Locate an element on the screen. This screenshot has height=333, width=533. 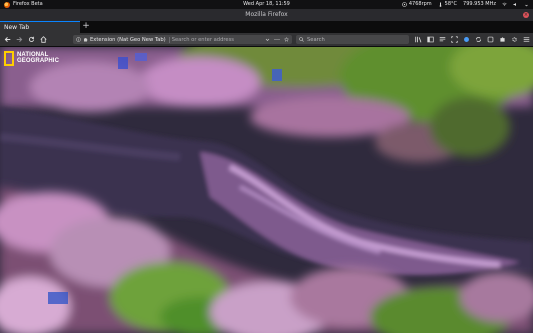
dropdown-icon is located at coordinates (267, 39).